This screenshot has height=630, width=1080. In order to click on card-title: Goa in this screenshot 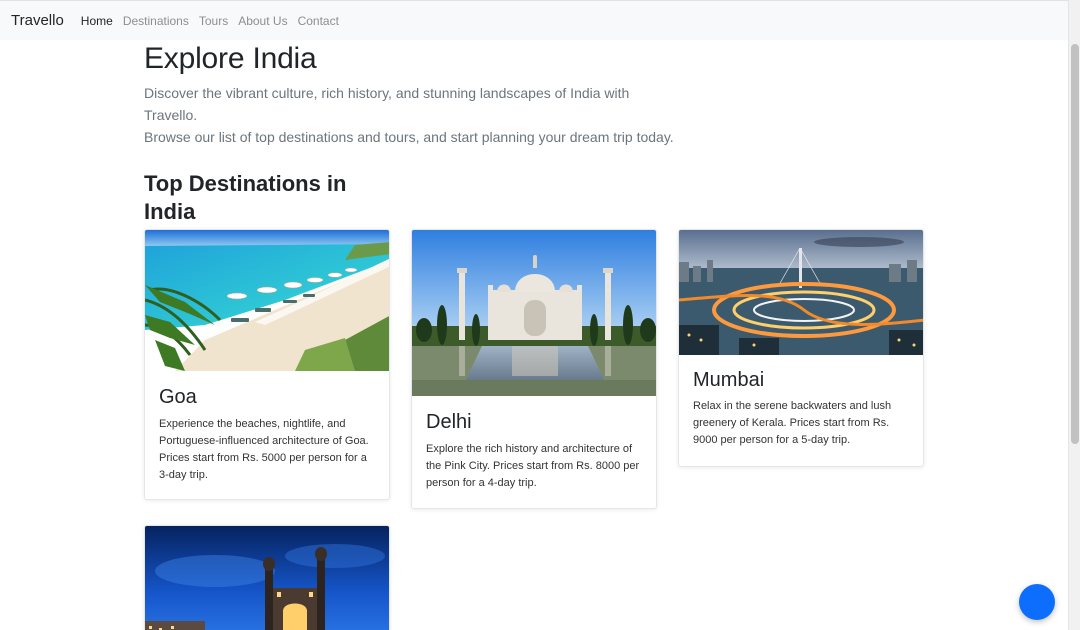, I will do `click(178, 397)`.